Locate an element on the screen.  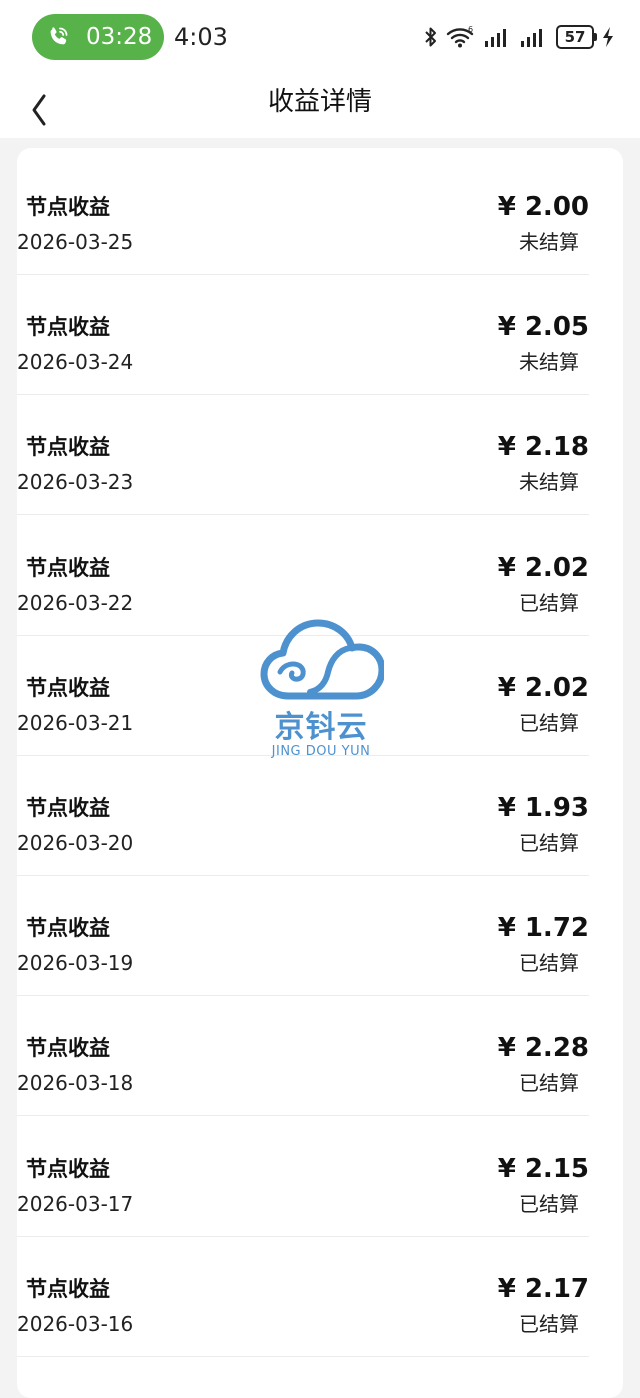
earnings-row: 节点收益 2026-03-25 ¥ 2.00 未结算 is located at coordinates (303, 215).